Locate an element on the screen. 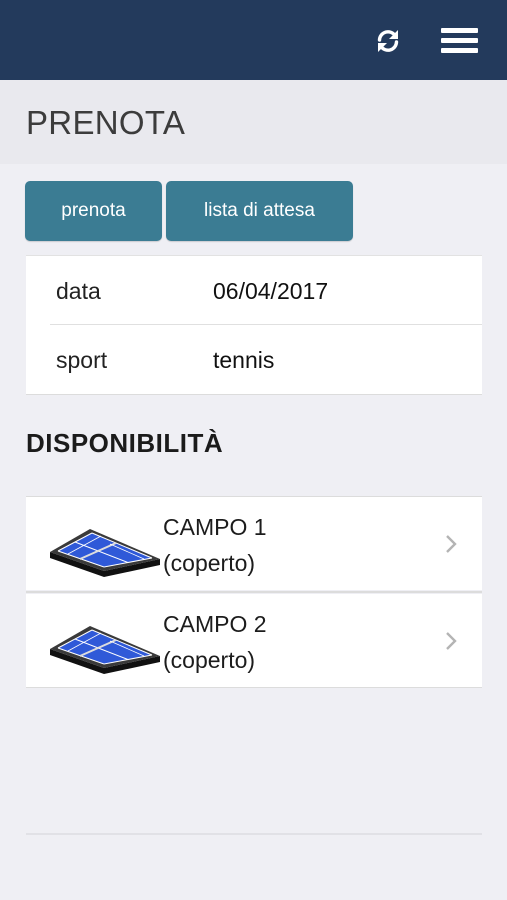 This screenshot has height=900, width=507. refresh-icon is located at coordinates (388, 41).